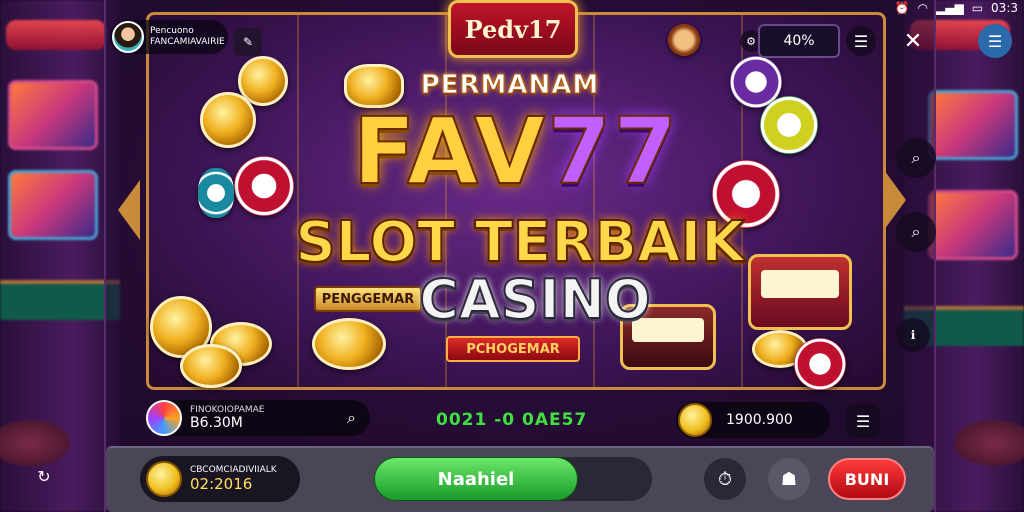 The height and width of the screenshot is (512, 1024). I want to click on refresh-icon: ↻, so click(44, 476).